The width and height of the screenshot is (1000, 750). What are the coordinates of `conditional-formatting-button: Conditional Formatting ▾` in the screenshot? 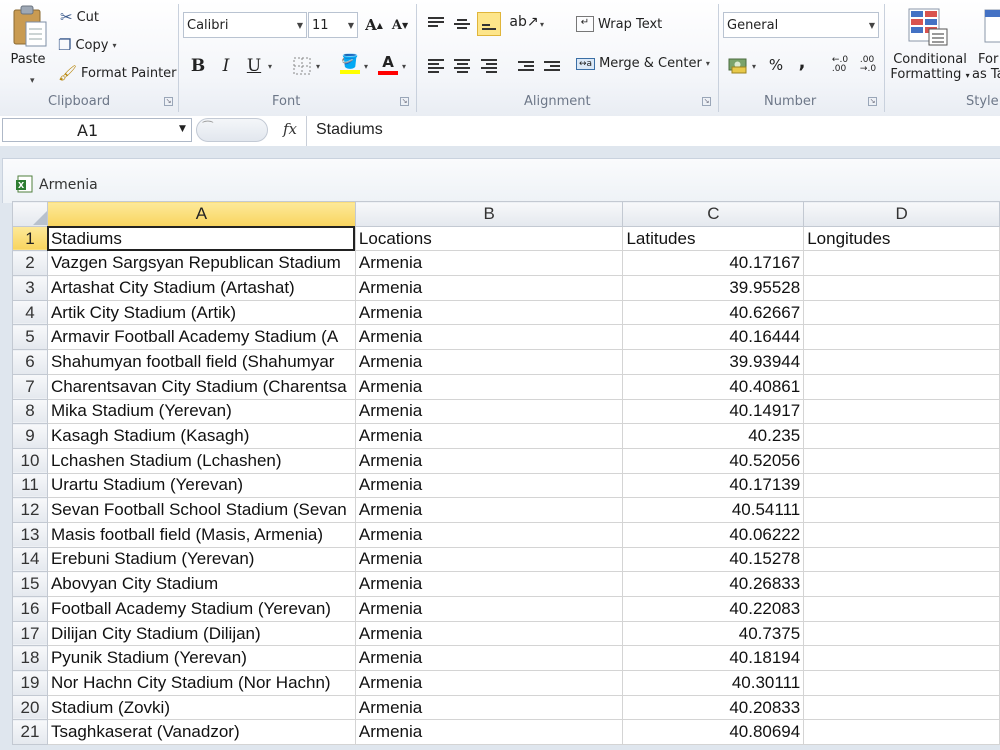 It's located at (930, 67).